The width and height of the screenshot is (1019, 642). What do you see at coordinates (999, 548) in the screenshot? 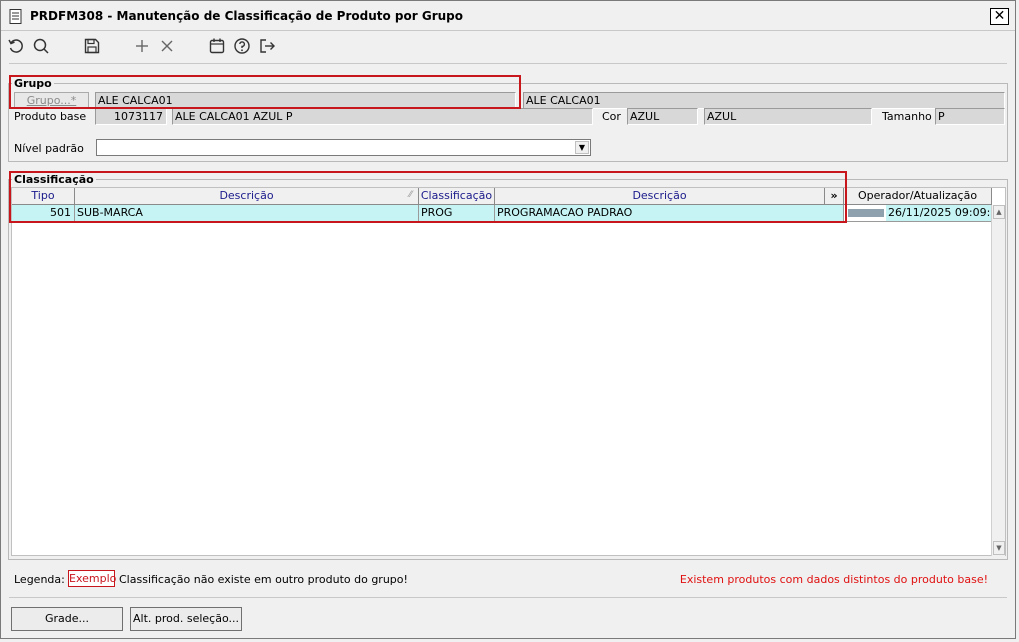
I see `scroll-down-icon: ▼` at bounding box center [999, 548].